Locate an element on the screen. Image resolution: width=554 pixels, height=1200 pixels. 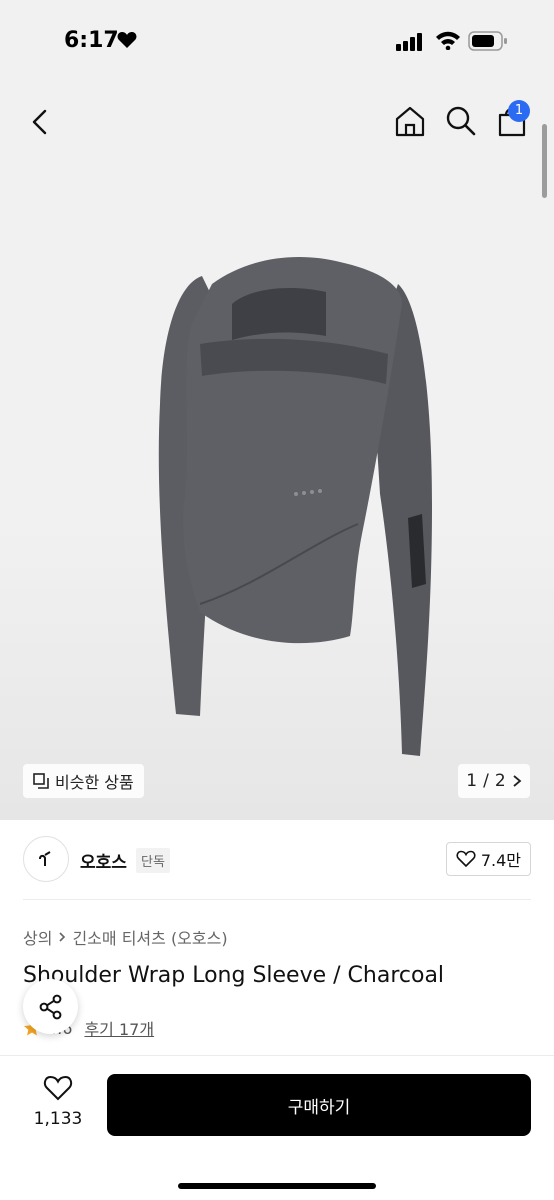
back-icon is located at coordinates (40, 122).